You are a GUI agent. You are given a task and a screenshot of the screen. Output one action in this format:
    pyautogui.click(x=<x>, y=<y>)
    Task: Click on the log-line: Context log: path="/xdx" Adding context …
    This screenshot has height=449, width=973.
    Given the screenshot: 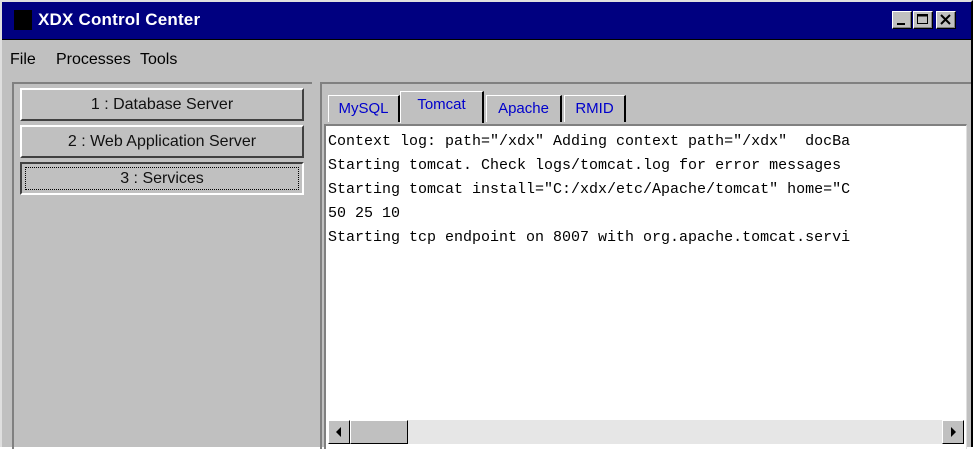 What is the action you would take?
    pyautogui.click(x=589, y=141)
    